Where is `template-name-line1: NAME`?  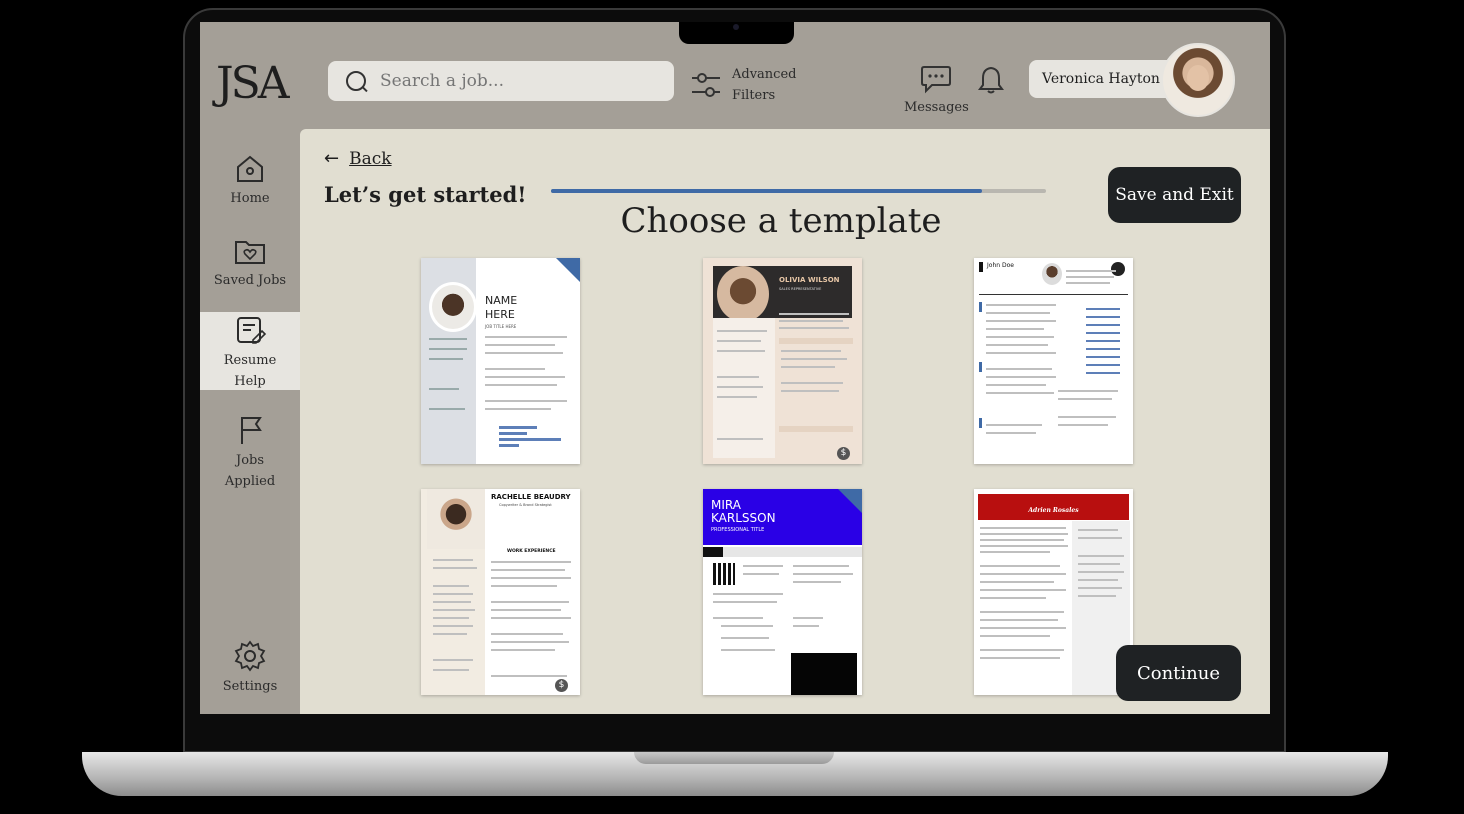 template-name-line1: NAME is located at coordinates (501, 300).